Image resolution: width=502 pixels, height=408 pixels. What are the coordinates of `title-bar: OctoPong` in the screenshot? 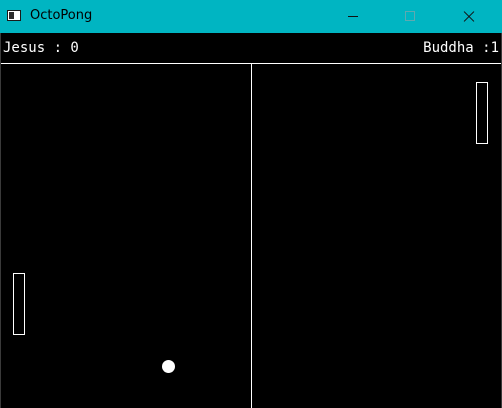 It's located at (251, 16).